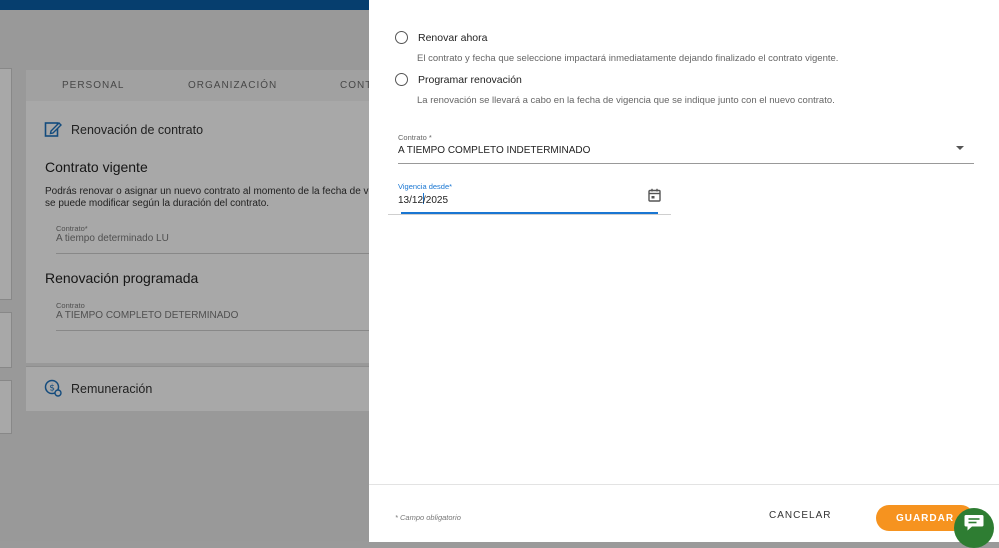 Image resolution: width=999 pixels, height=548 pixels. Describe the element at coordinates (654, 195) in the screenshot. I see `calendar-icon` at that location.